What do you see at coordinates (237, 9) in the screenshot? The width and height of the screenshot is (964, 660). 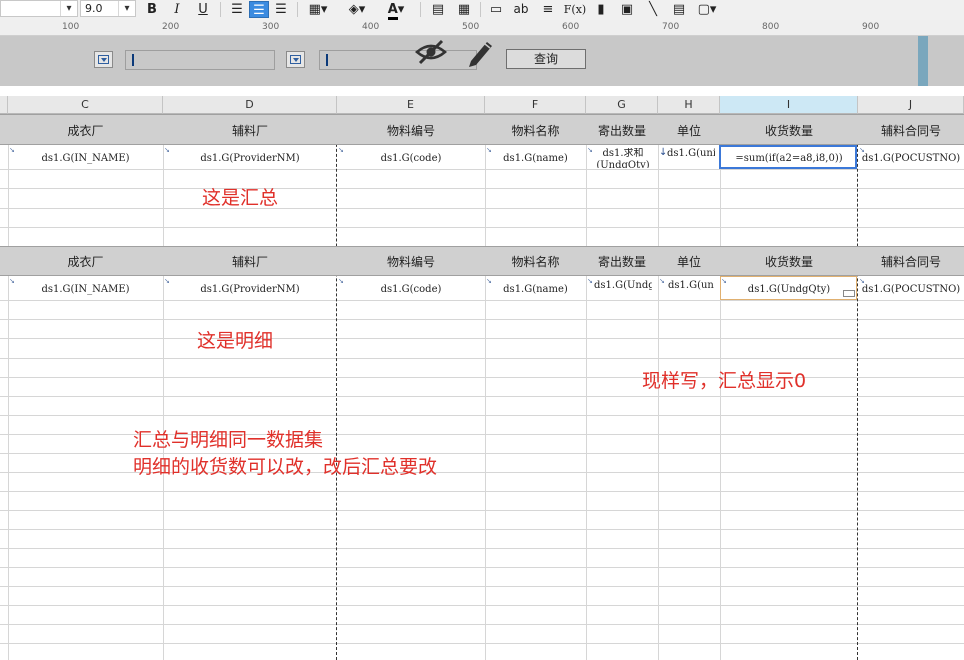 I see `align-left-icon: ☰` at bounding box center [237, 9].